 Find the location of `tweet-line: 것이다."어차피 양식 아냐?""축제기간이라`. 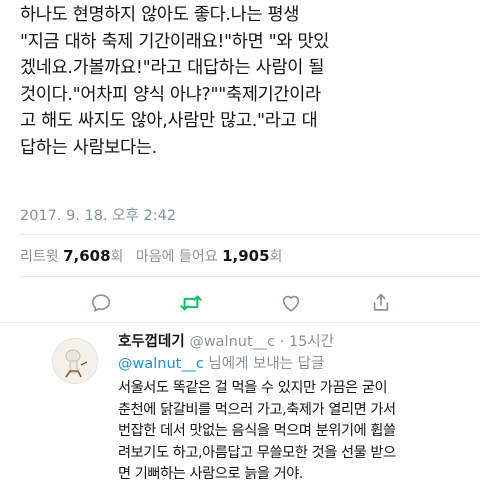

tweet-line: 것이다."어차피 양식 아냐?""축제기간이라 is located at coordinates (170, 94).